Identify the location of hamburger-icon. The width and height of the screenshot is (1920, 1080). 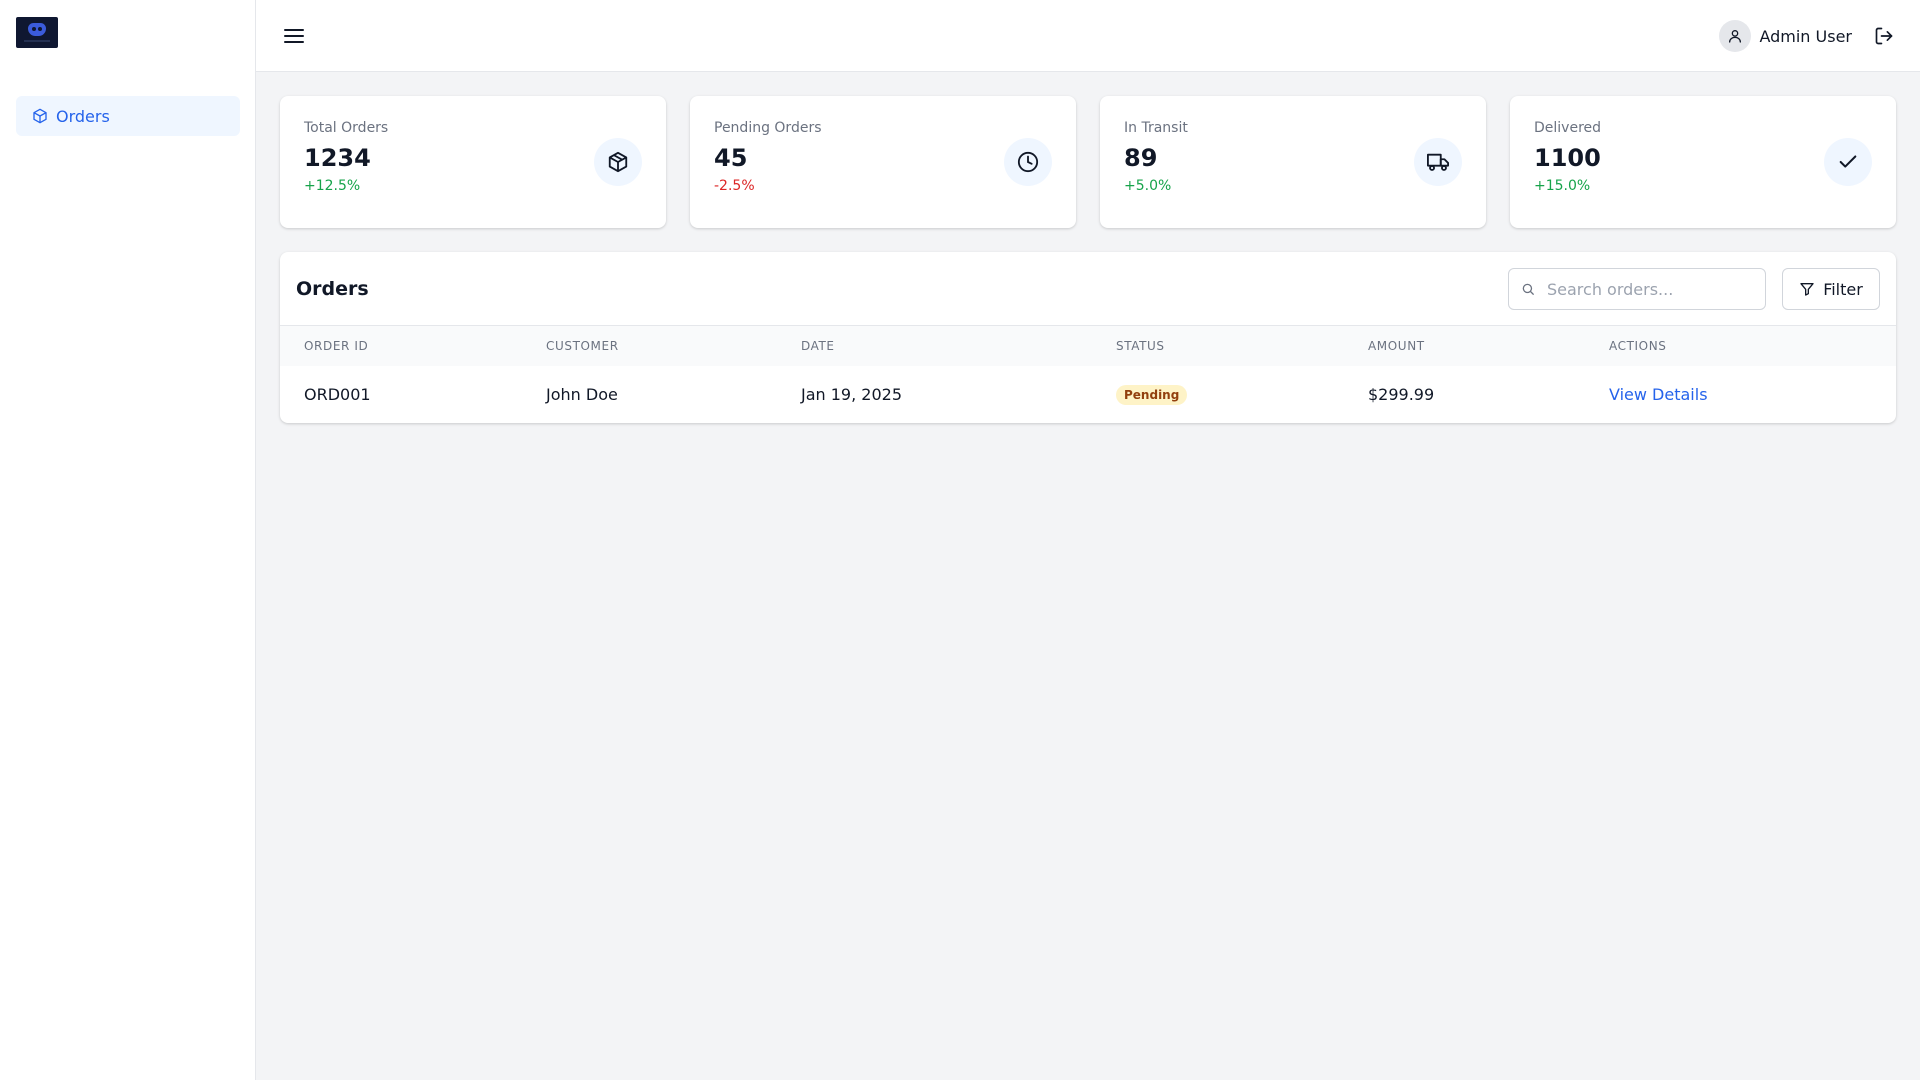
(294, 36).